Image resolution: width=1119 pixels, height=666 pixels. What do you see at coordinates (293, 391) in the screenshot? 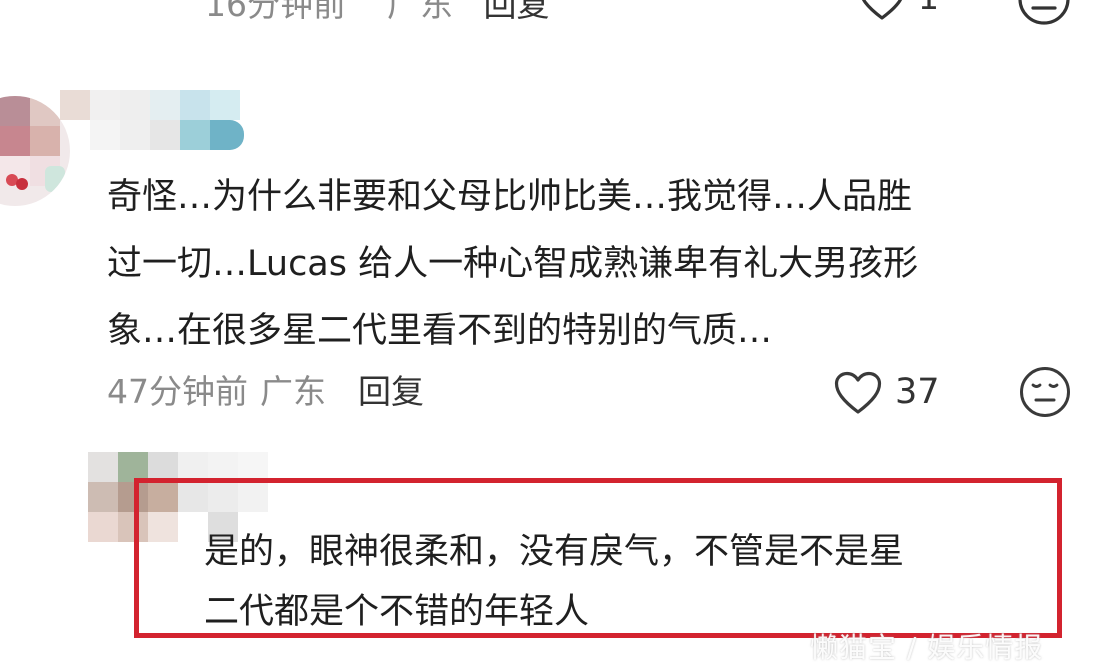
I see `comment-location: 广东` at bounding box center [293, 391].